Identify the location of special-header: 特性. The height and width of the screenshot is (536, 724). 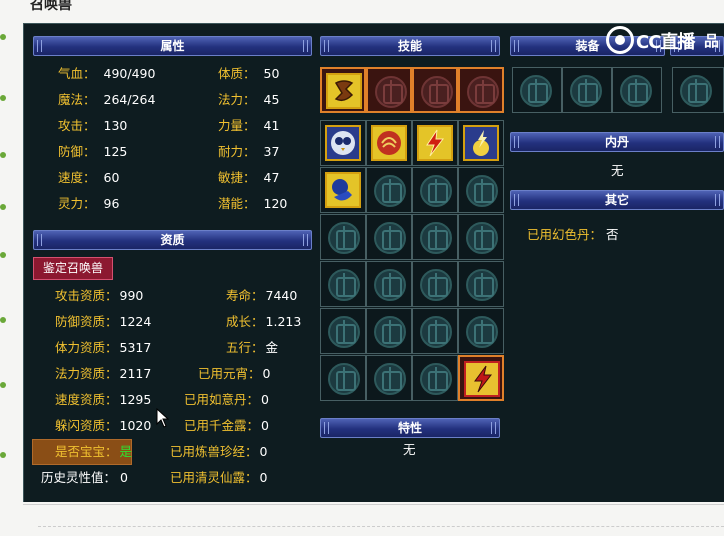
(410, 428).